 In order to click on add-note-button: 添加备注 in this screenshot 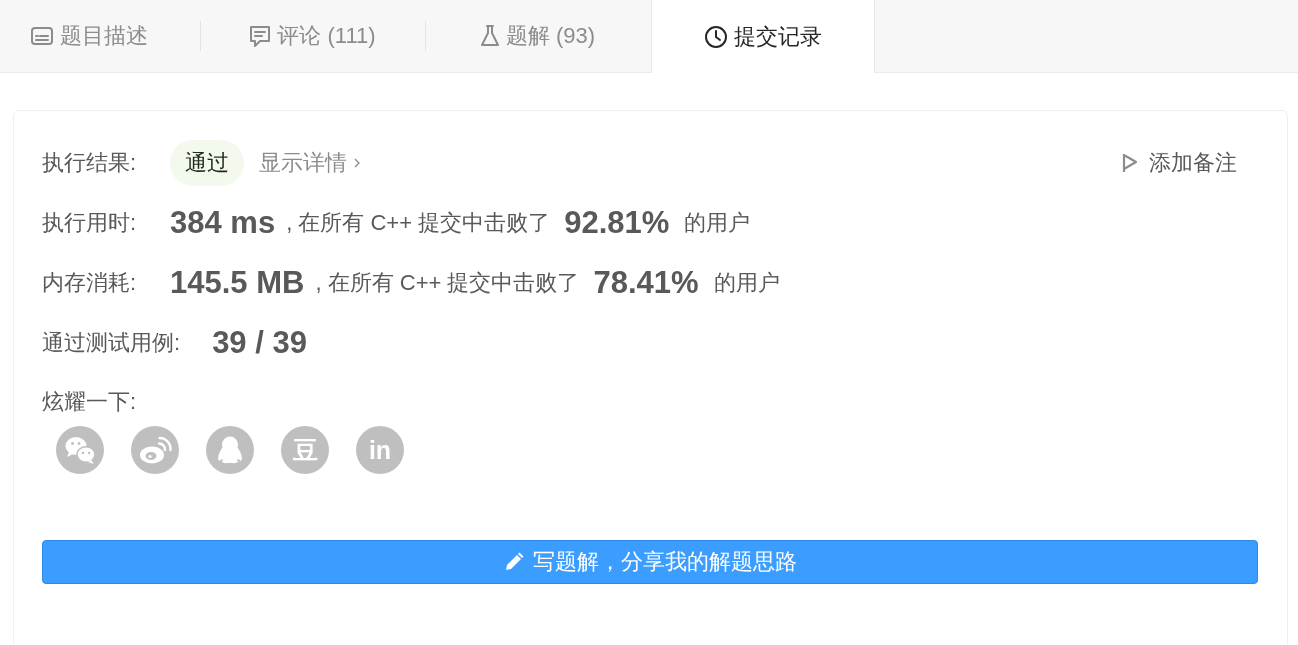, I will do `click(1179, 163)`.